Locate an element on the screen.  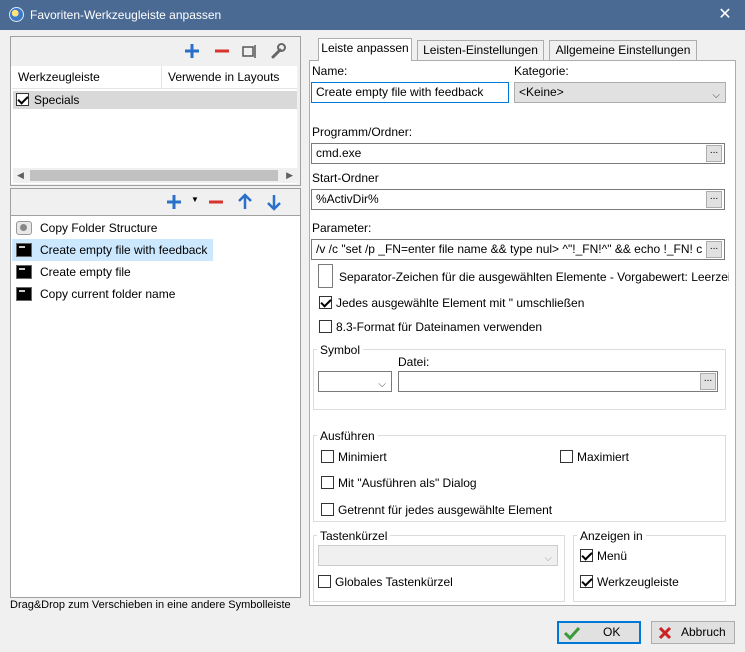
arrow-up-icon is located at coordinates (245, 202).